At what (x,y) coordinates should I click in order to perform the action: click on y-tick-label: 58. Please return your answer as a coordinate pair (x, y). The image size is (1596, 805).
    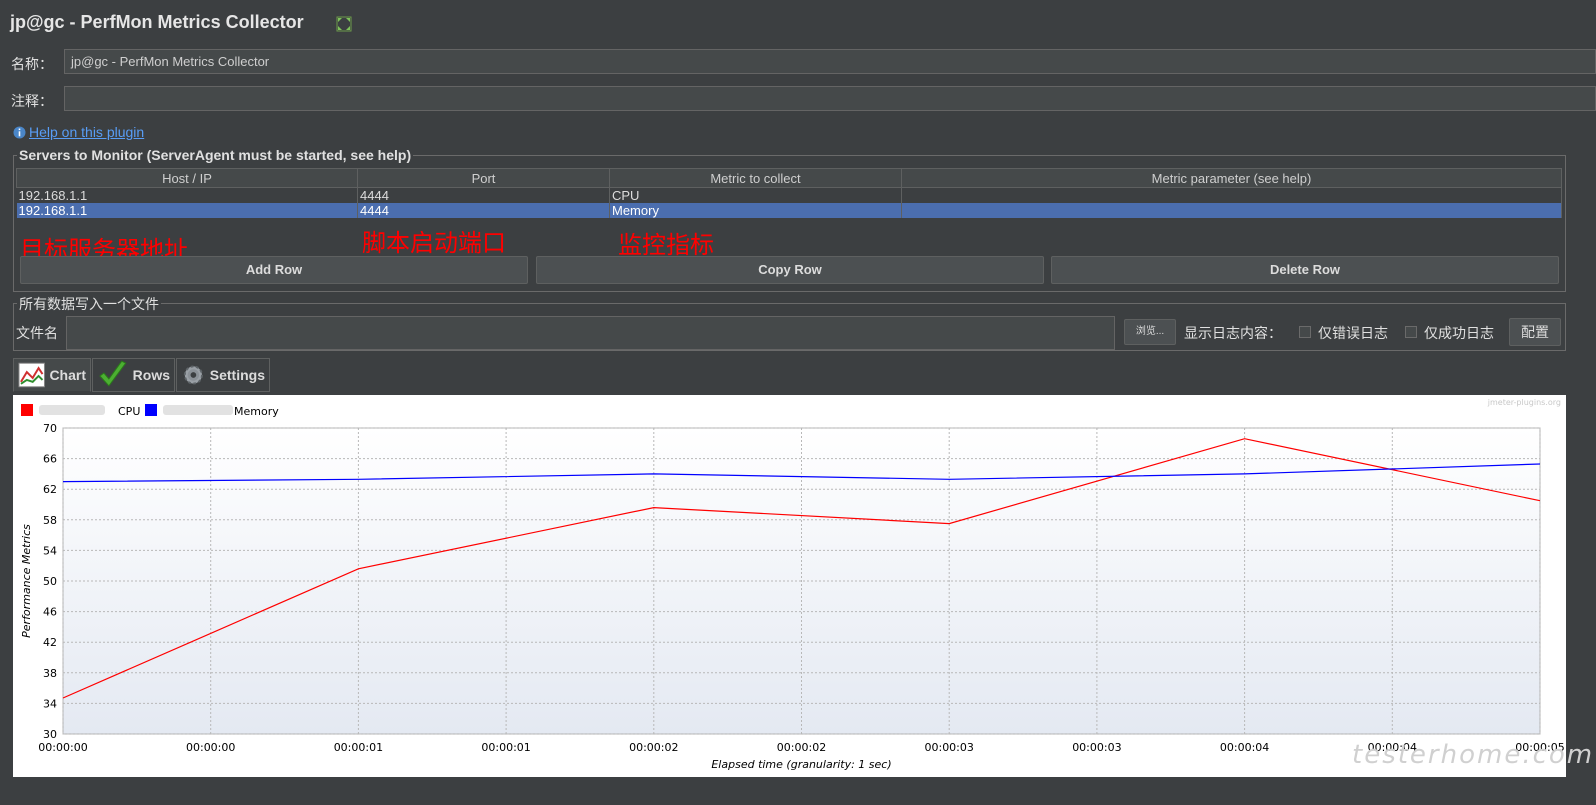
    Looking at the image, I should click on (50, 520).